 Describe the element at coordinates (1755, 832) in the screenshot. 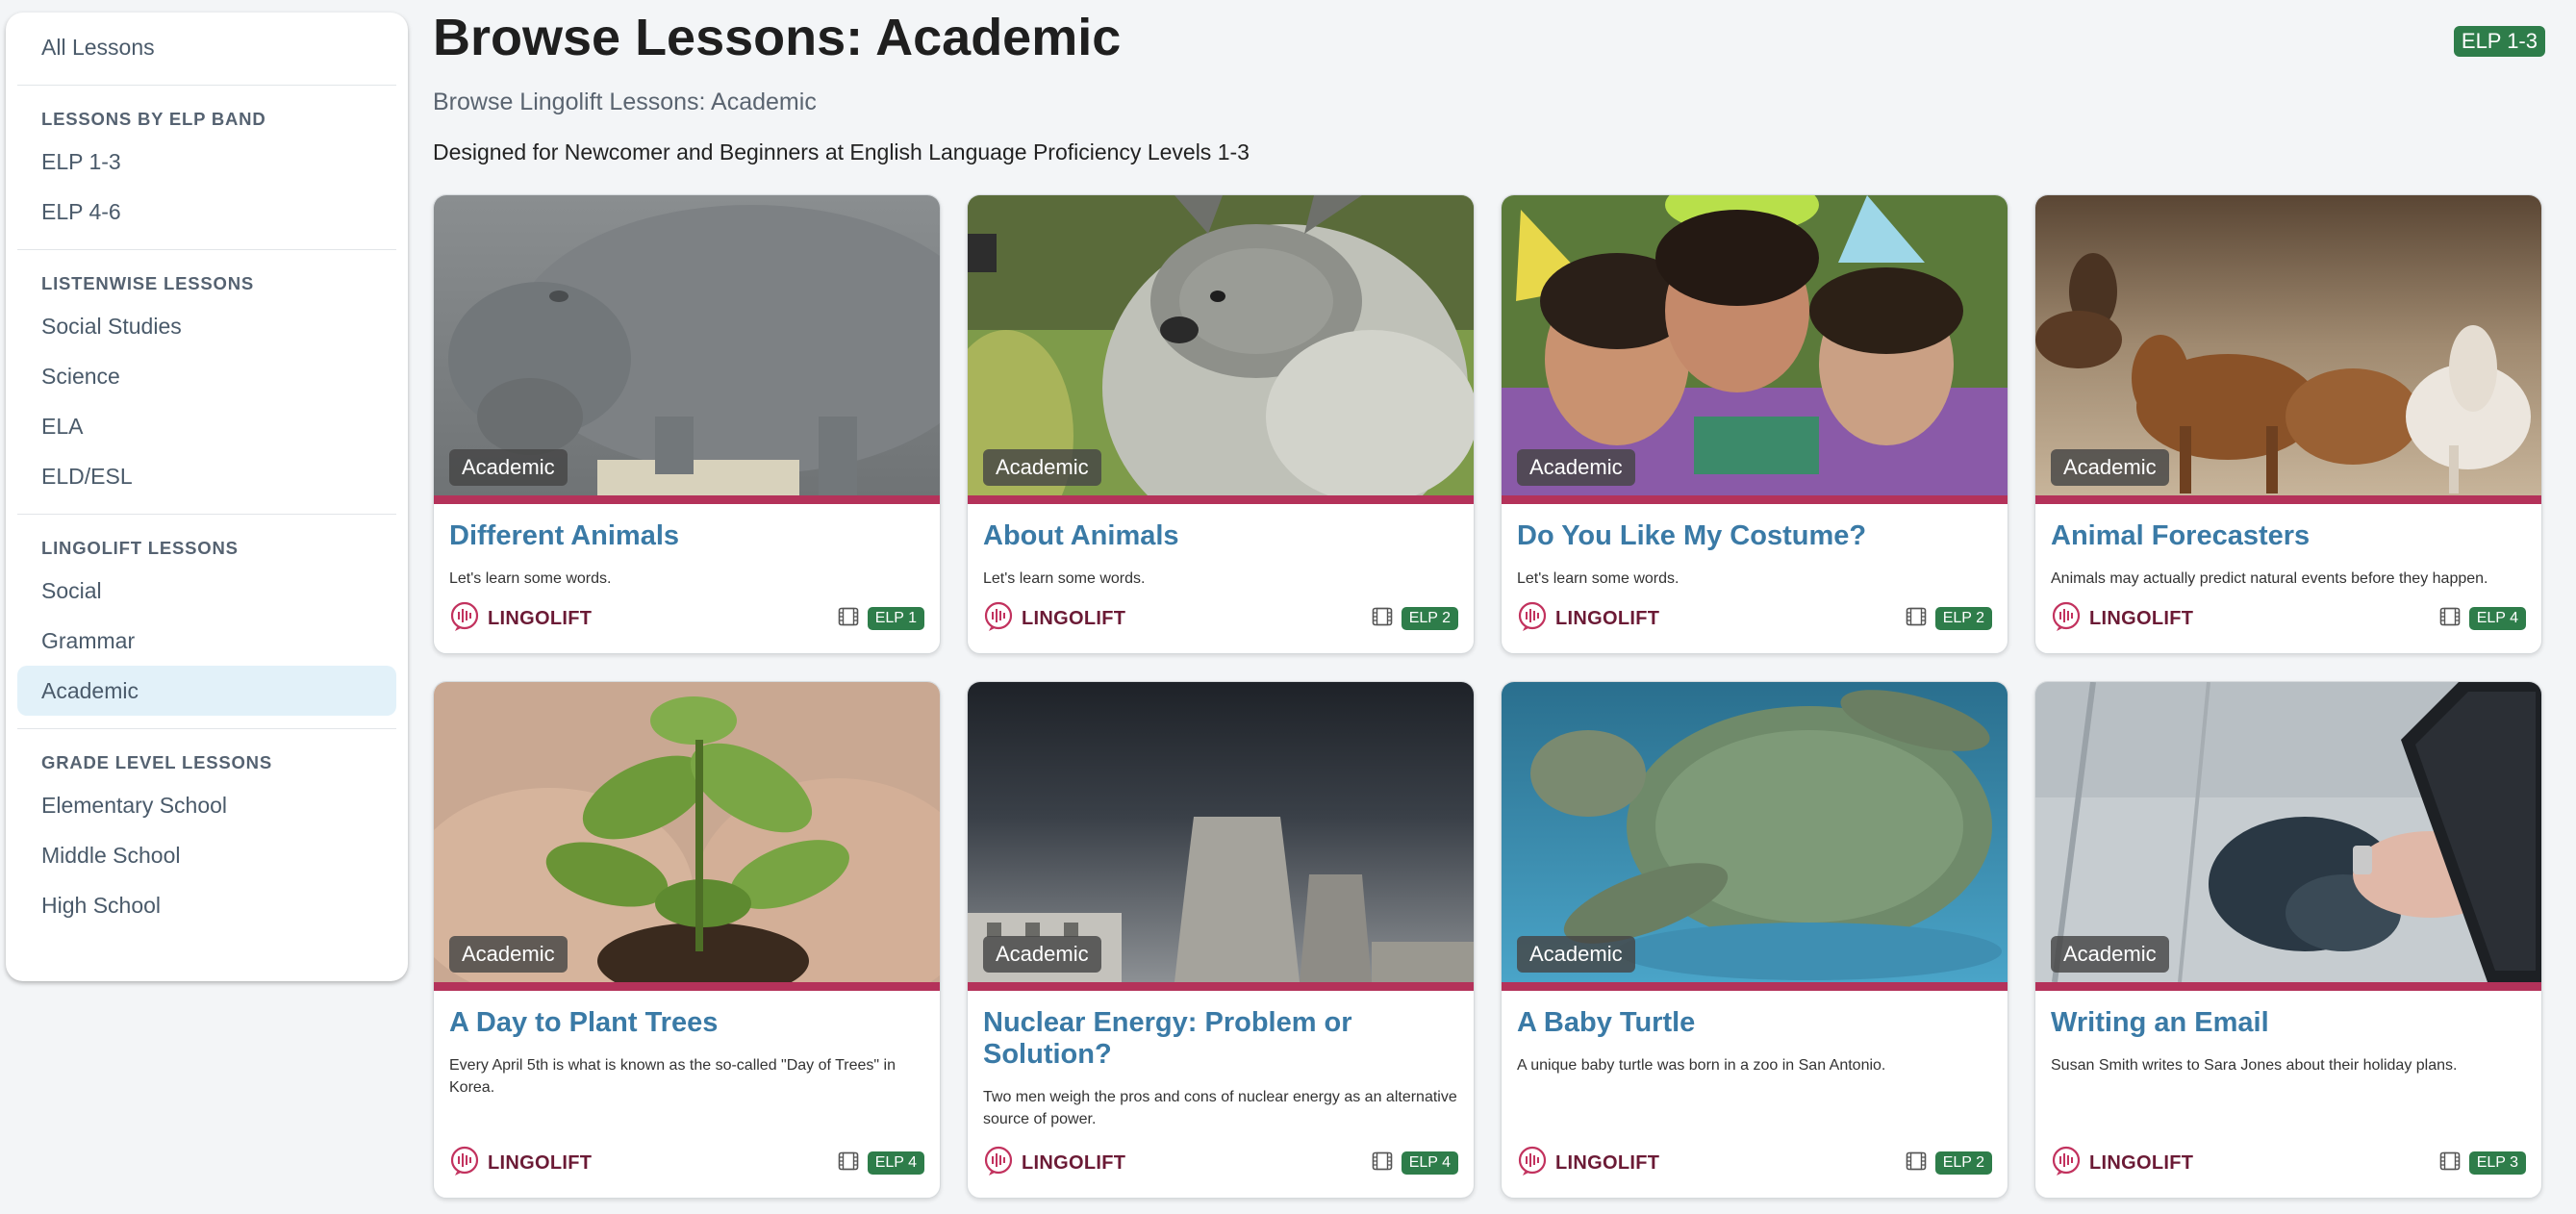

I see `lesson-thumbnail-turtle: Academic` at that location.